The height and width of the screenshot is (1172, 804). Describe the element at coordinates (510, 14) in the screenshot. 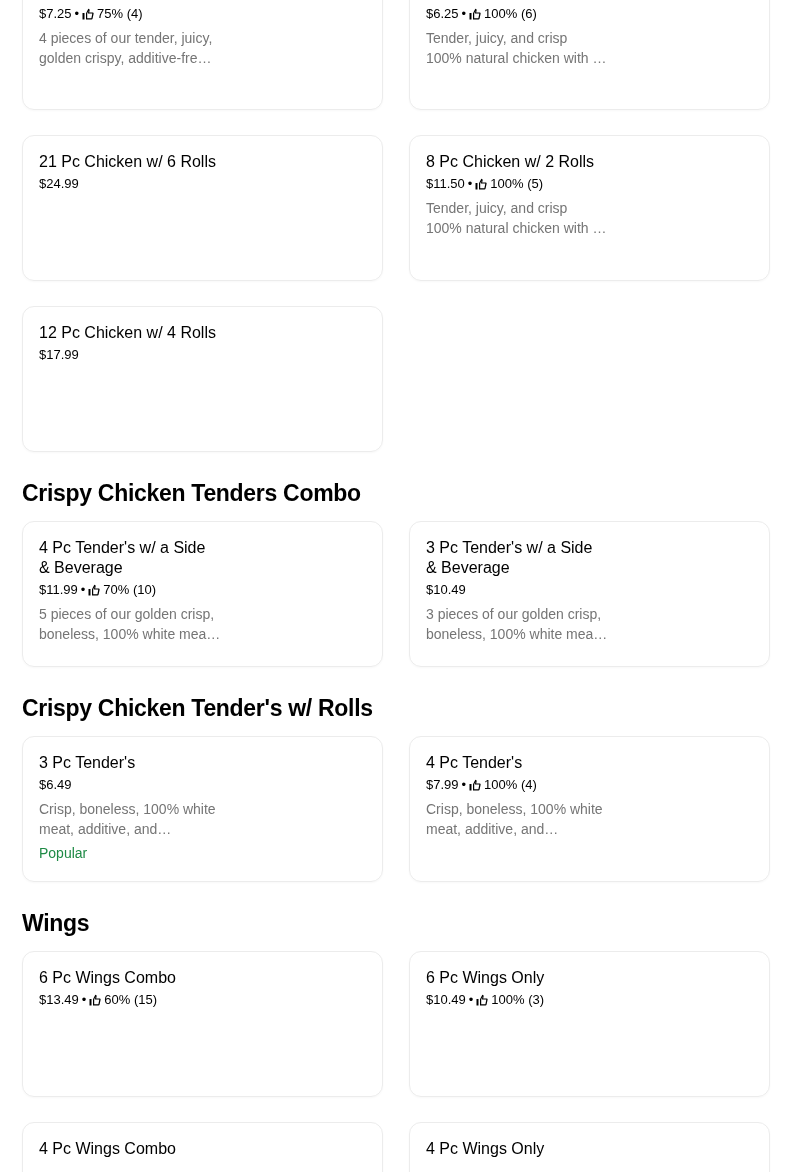

I see `rating: 100% (6)` at that location.